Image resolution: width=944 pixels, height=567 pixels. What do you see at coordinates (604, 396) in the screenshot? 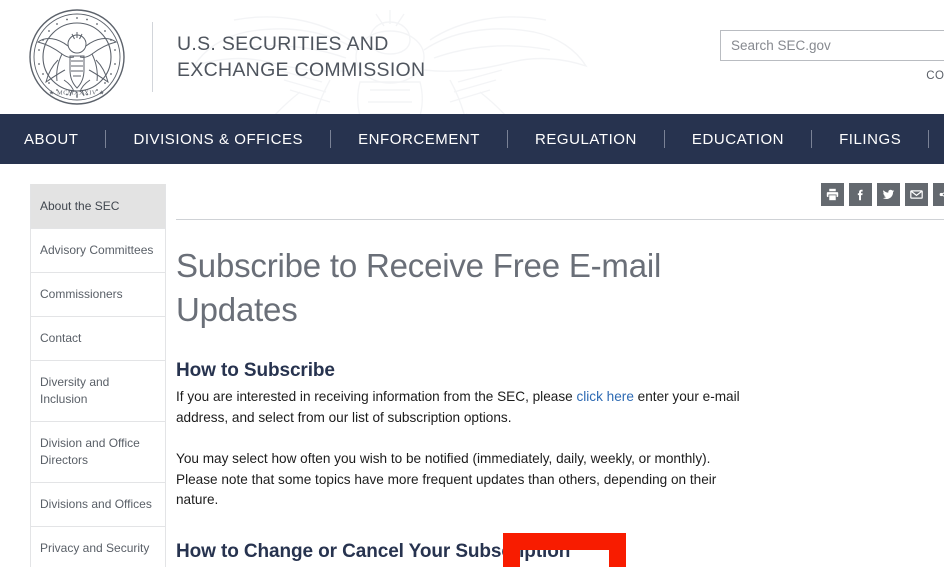
I see `click-here-link: click here` at bounding box center [604, 396].